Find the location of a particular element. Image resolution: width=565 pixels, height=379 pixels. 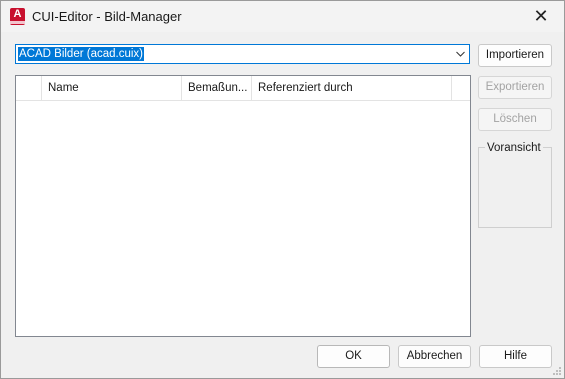

ok-button: OK is located at coordinates (353, 356).